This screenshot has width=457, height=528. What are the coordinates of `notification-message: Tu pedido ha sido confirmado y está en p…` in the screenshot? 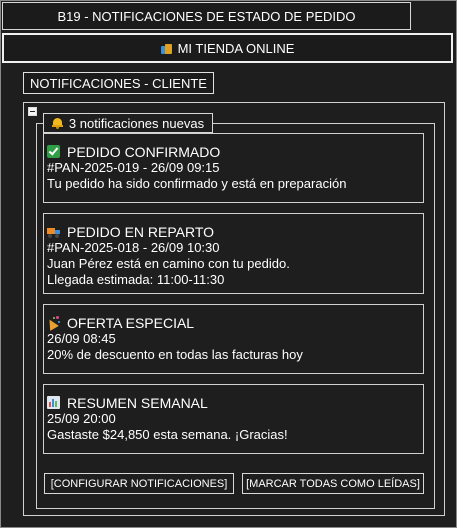 It's located at (197, 183).